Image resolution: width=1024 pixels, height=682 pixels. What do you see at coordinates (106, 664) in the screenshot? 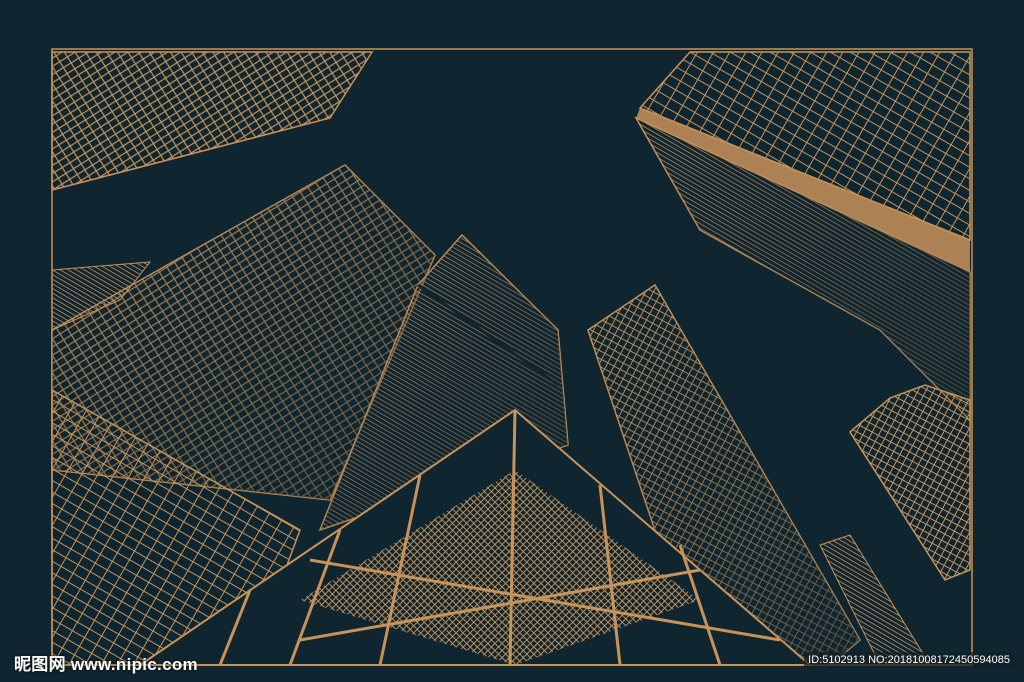
I see `watermark-site: 昵图网 www.nipic.com` at bounding box center [106, 664].